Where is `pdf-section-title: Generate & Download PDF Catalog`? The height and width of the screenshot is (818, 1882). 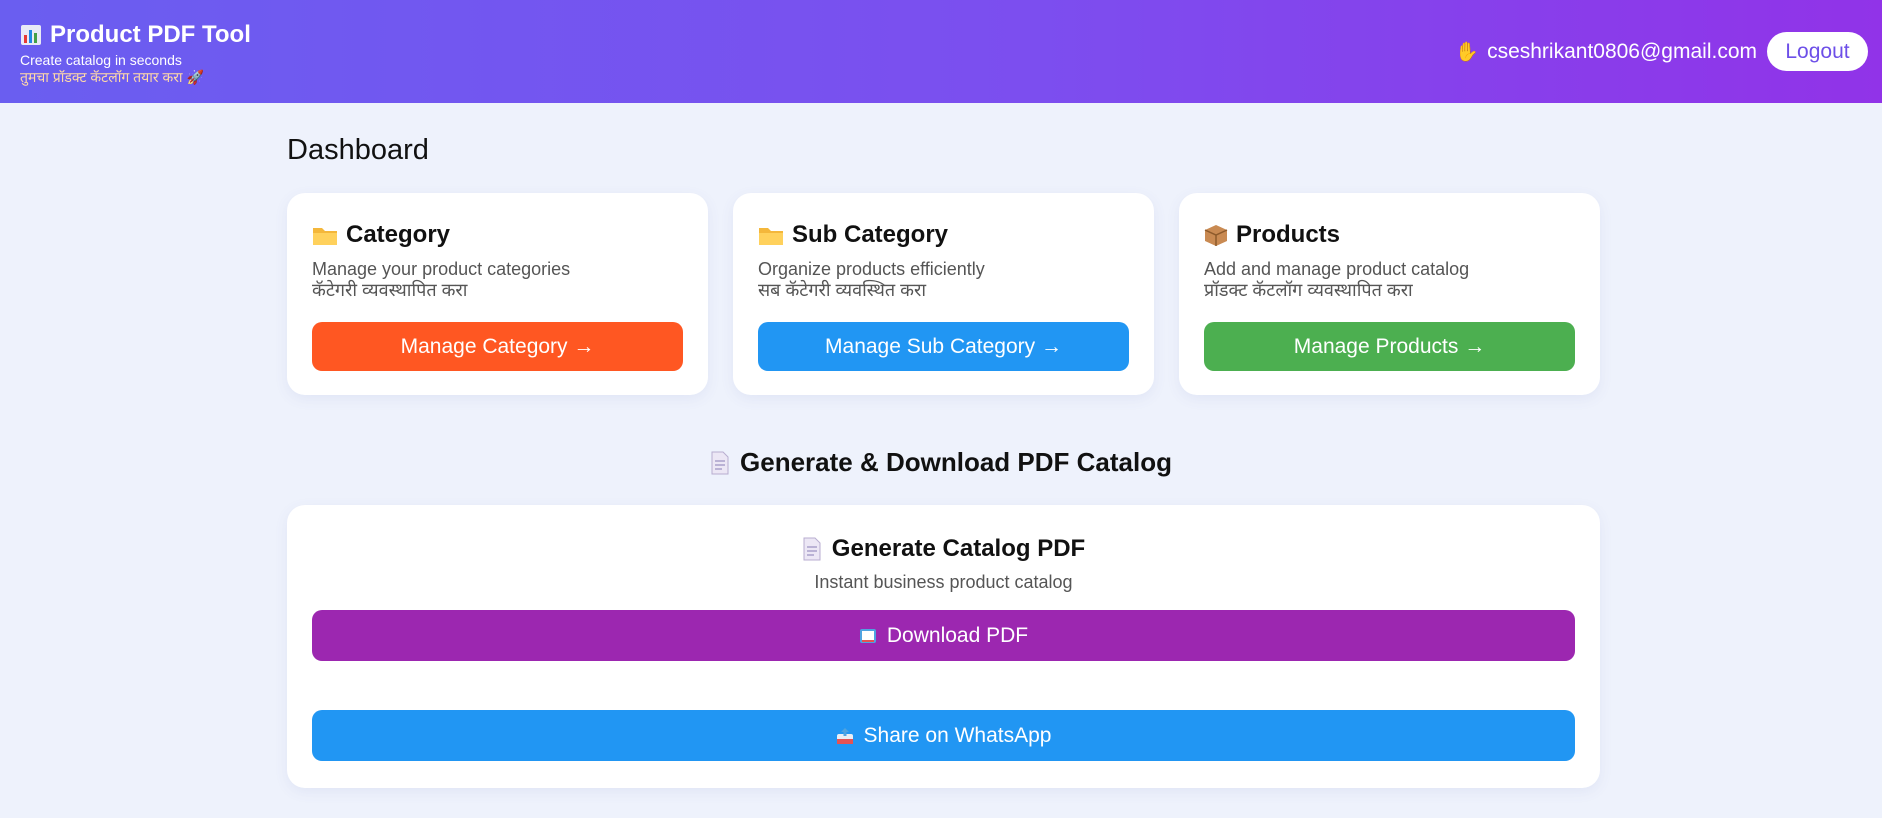 pdf-section-title: Generate & Download PDF Catalog is located at coordinates (941, 462).